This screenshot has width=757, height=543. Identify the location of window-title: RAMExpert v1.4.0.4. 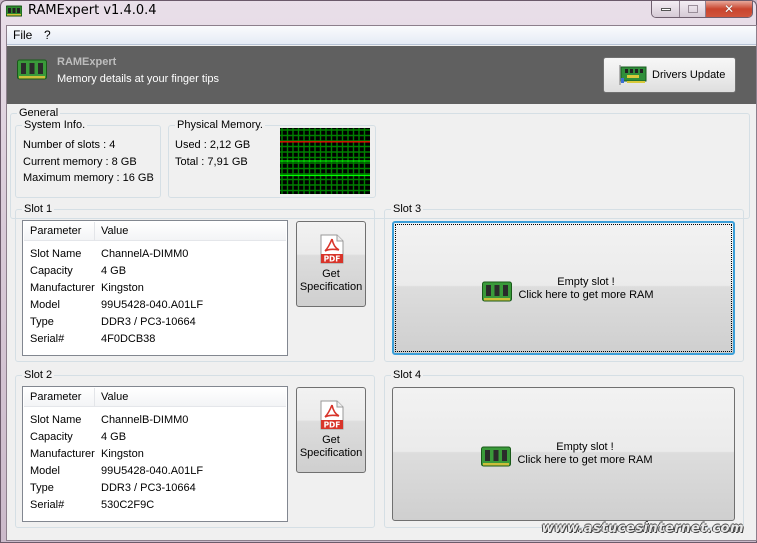
(92, 10).